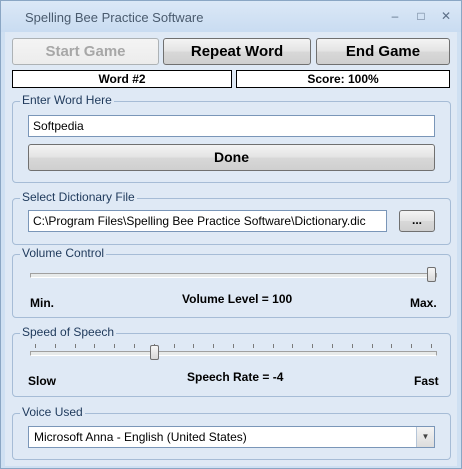  I want to click on enter-word-legend: Enter Word Here, so click(67, 100).